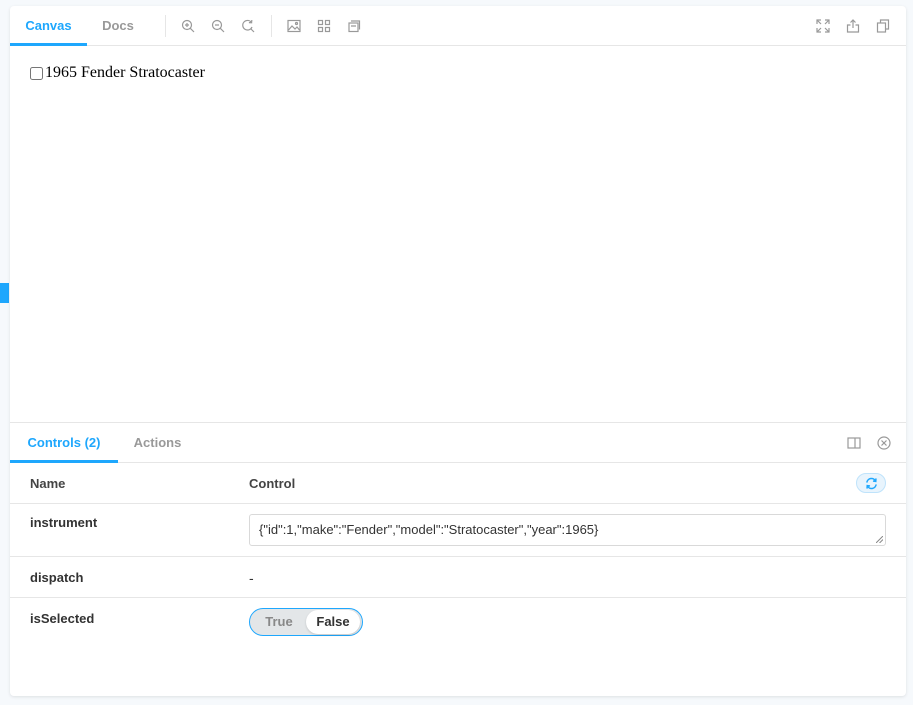  What do you see at coordinates (884, 443) in the screenshot?
I see `close-panel-icon` at bounding box center [884, 443].